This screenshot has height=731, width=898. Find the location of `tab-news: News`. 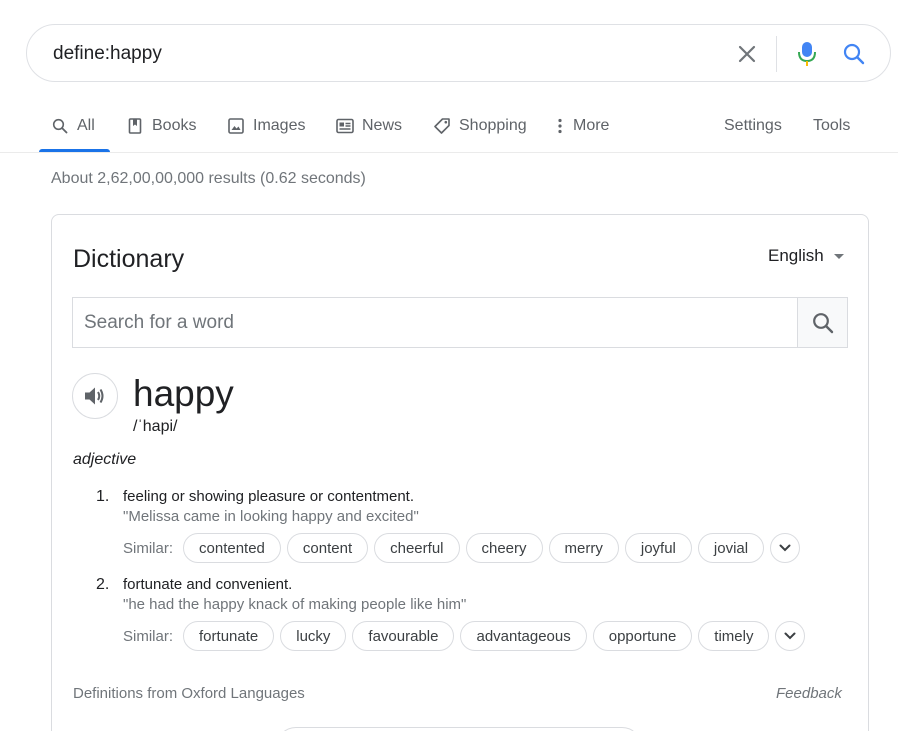

tab-news: News is located at coordinates (369, 126).